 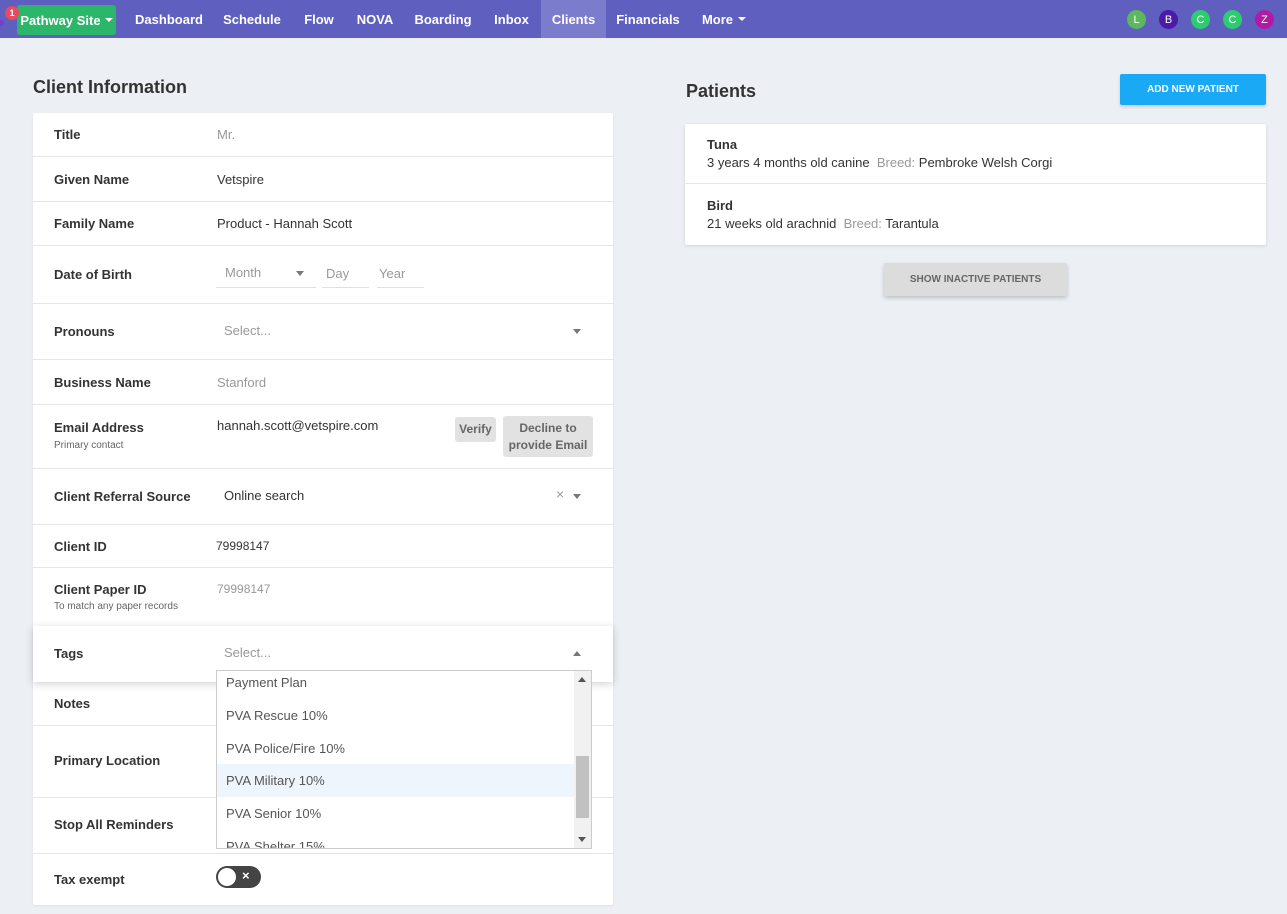 I want to click on given-name-input: Vetspire, so click(x=240, y=179).